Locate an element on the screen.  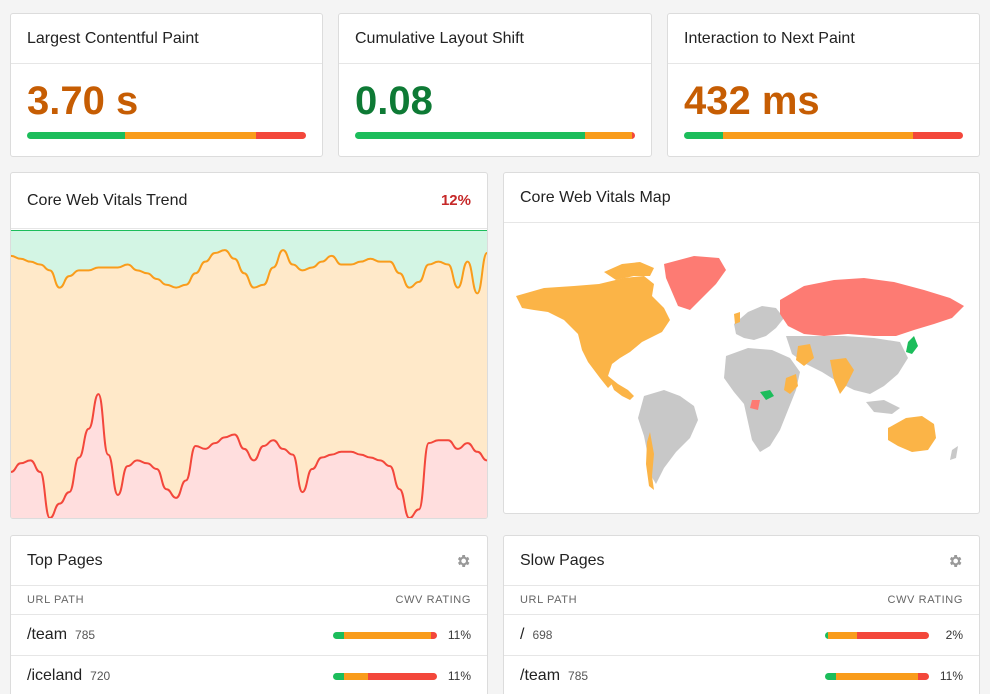
cls-distribution-bar is located at coordinates (495, 135).